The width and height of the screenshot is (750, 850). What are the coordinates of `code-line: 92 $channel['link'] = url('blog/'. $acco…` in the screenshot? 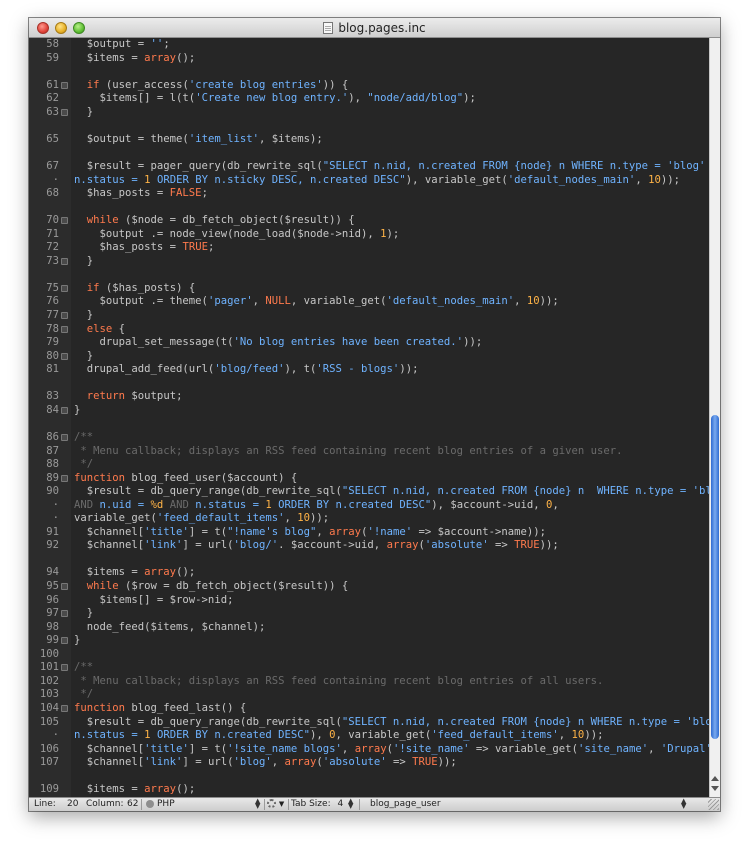 It's located at (369, 546).